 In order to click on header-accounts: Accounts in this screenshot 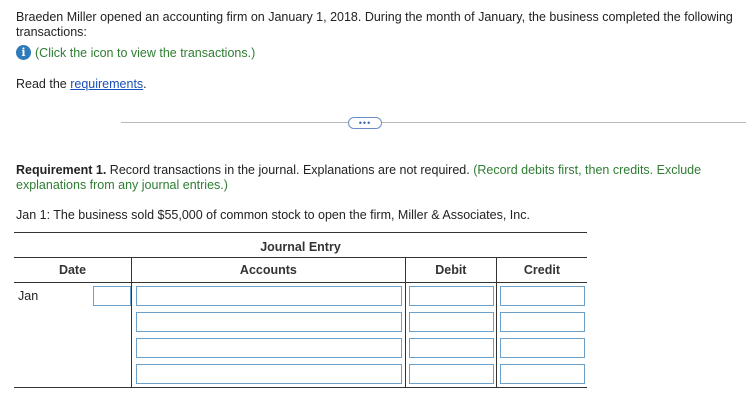, I will do `click(268, 270)`.